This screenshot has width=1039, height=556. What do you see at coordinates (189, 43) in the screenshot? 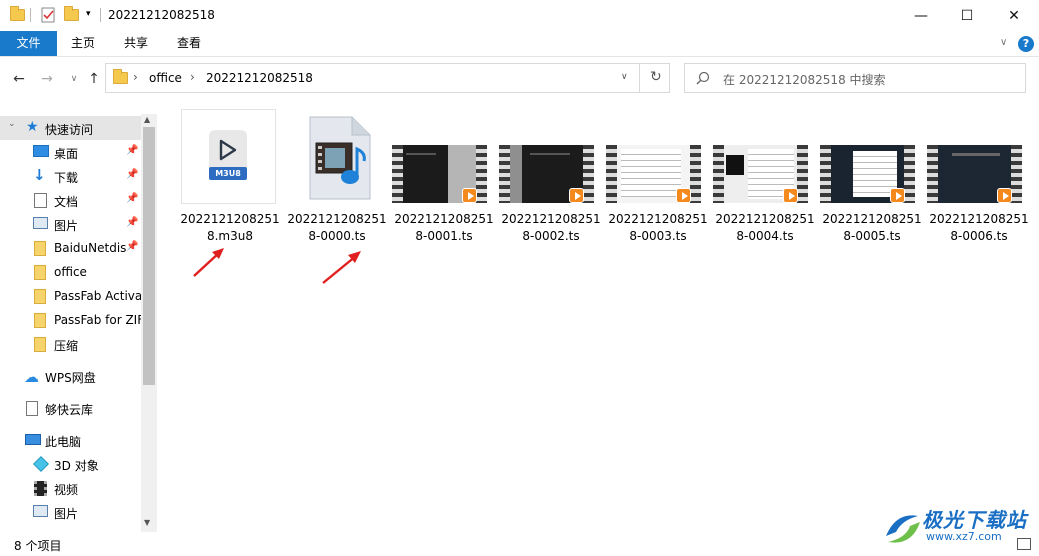
I see `tab-view: 查看` at bounding box center [189, 43].